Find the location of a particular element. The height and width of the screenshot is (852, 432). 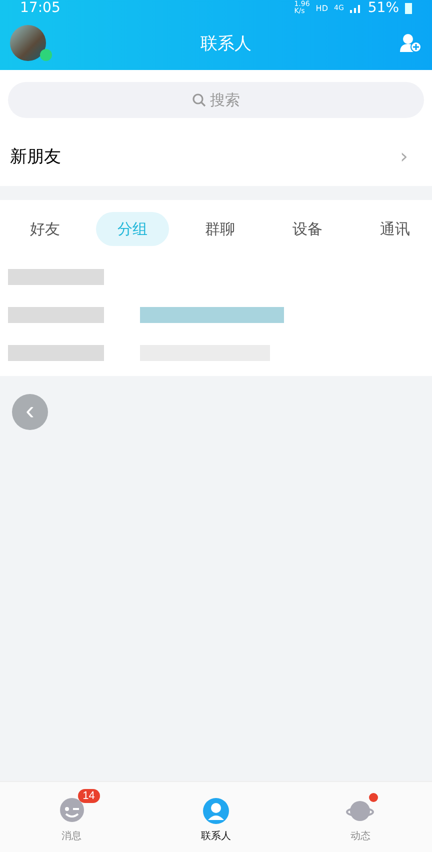

nav-tab: 联系人 is located at coordinates (215, 817).